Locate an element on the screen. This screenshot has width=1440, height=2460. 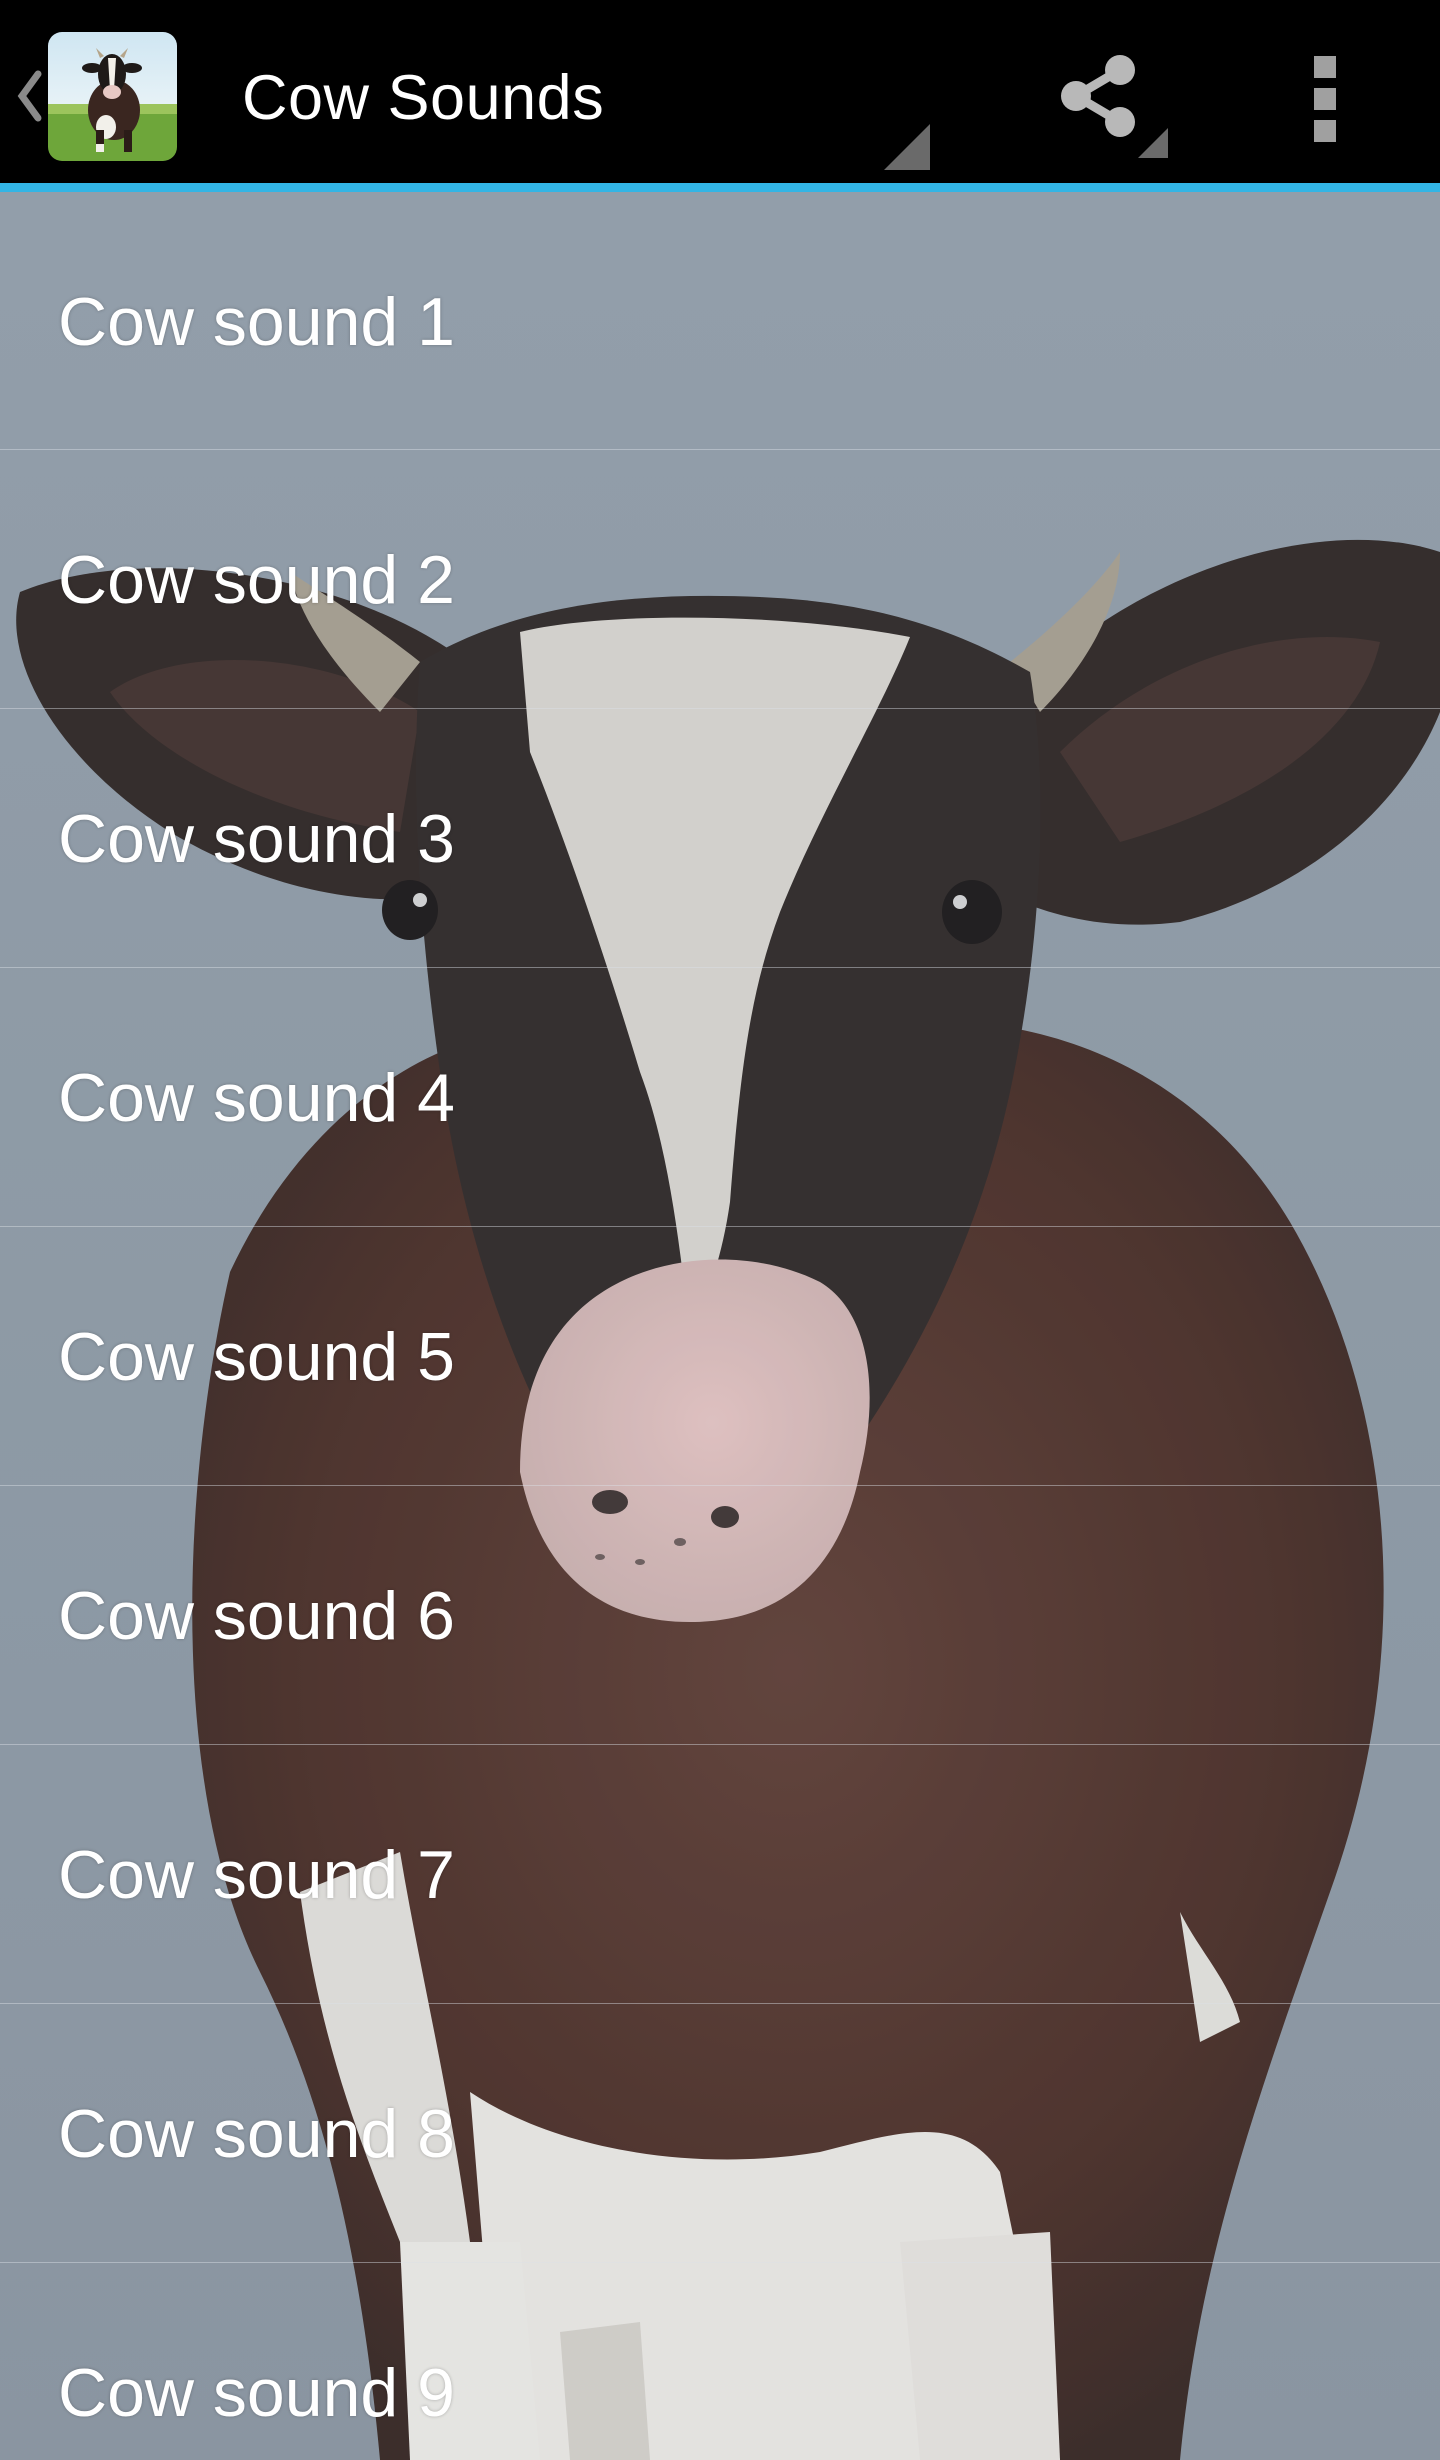
list-item-label: Cow sound 6 is located at coordinates (256, 1616).